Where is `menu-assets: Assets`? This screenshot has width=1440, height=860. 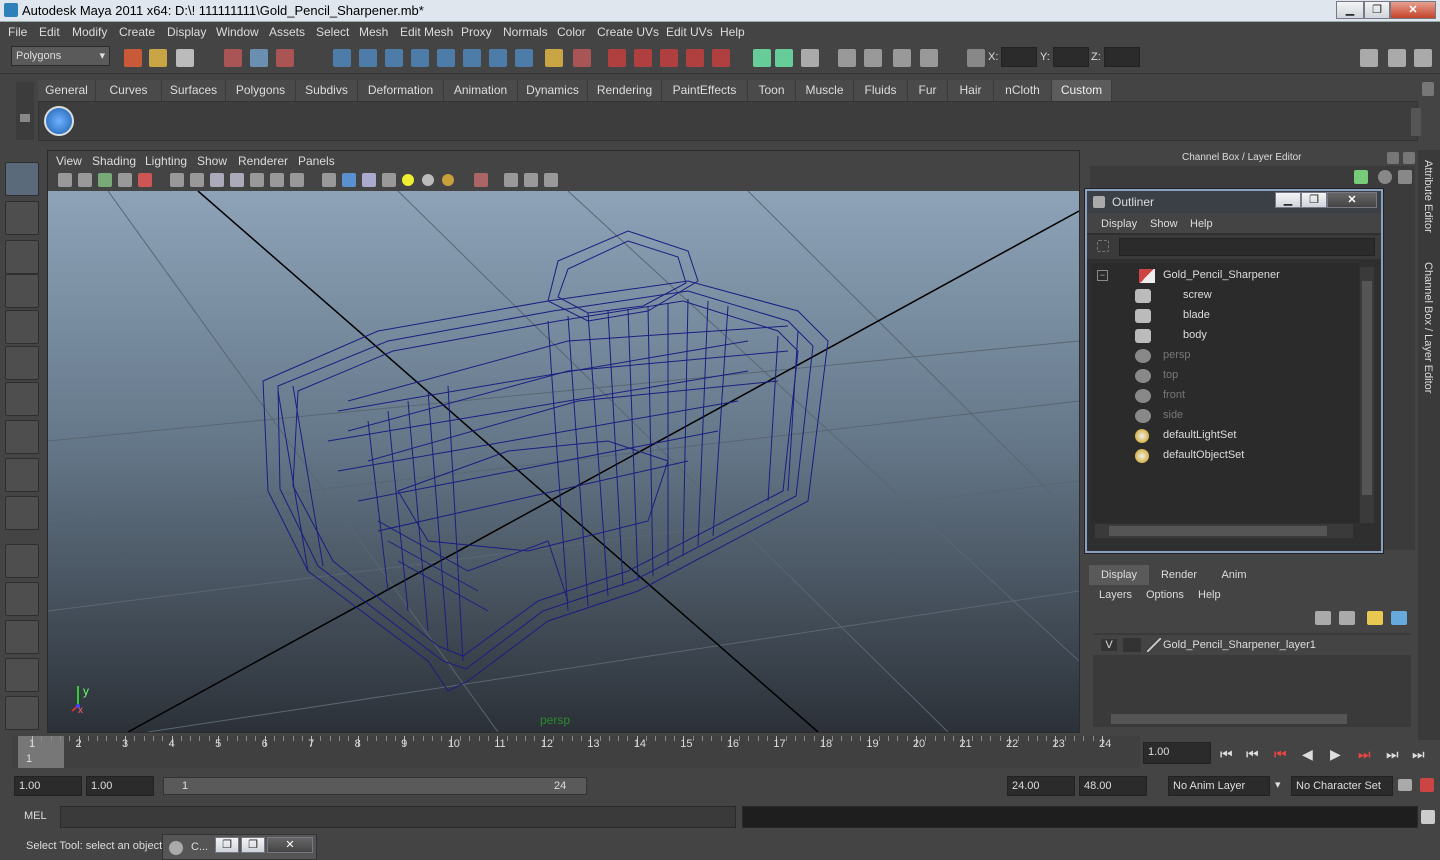 menu-assets: Assets is located at coordinates (287, 32).